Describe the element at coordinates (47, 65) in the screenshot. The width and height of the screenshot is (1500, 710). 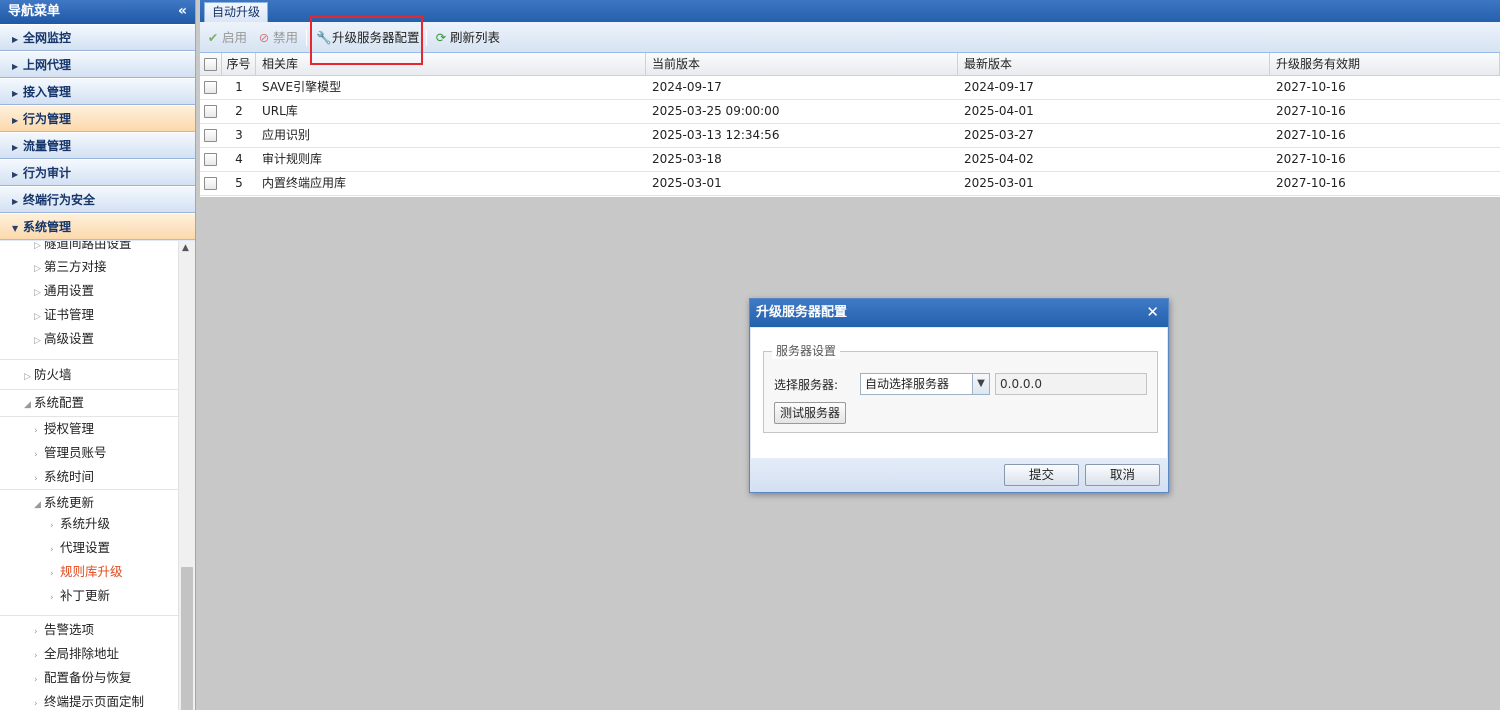
I see `category-label: 上网代理` at that location.